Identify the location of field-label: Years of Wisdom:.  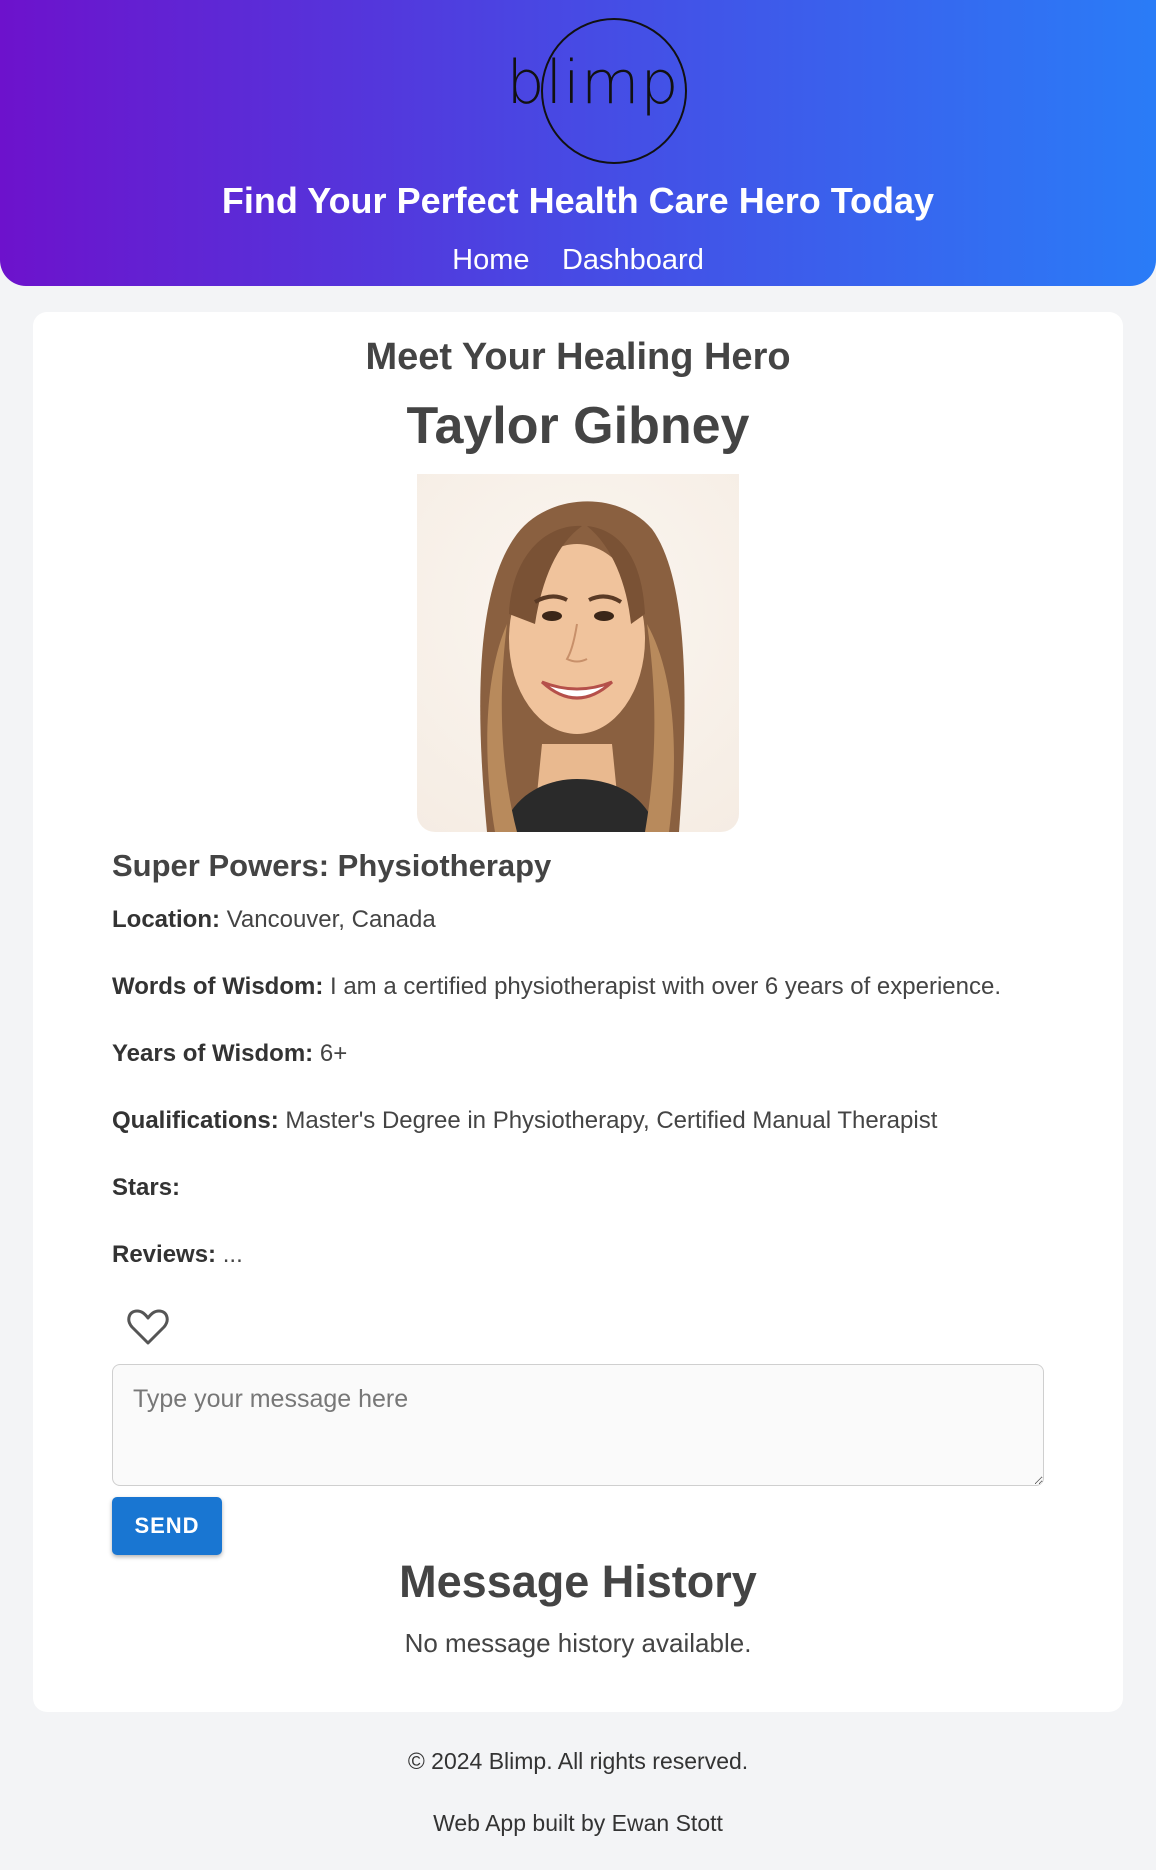
(213, 1053).